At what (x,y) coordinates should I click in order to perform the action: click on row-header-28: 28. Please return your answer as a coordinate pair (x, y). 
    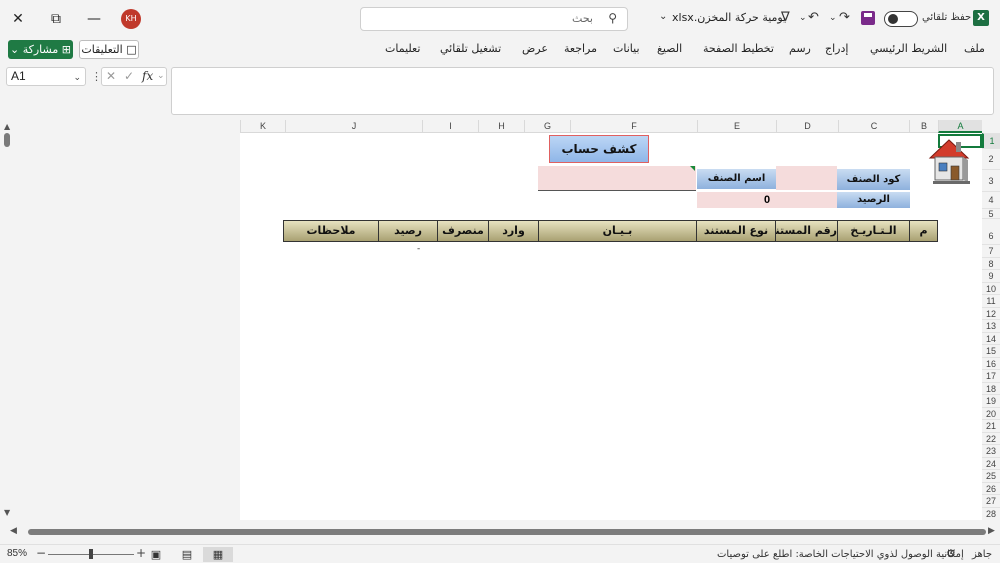
    Looking at the image, I should click on (991, 513).